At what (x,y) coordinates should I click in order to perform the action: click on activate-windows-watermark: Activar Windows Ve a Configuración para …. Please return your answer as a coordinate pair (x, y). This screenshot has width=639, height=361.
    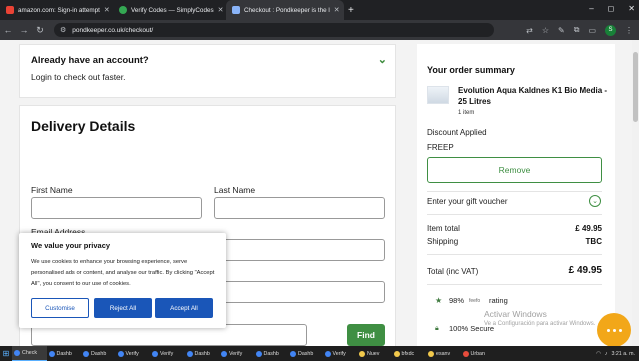
    Looking at the image, I should click on (539, 318).